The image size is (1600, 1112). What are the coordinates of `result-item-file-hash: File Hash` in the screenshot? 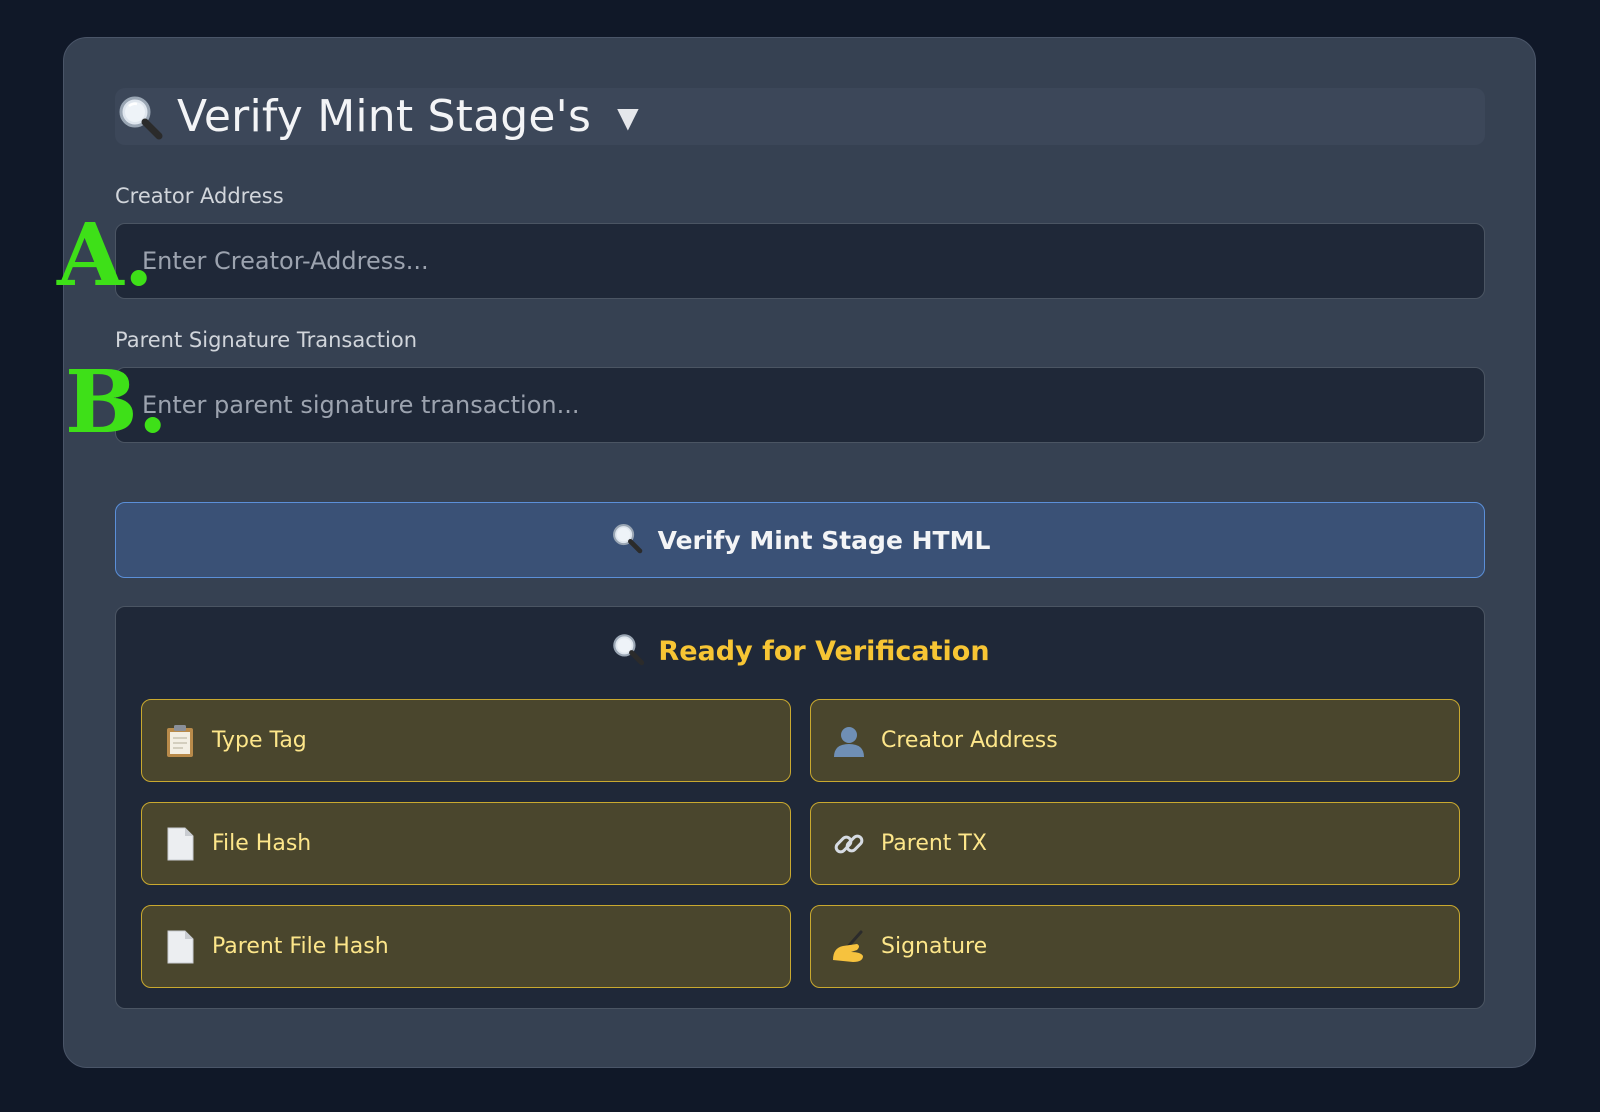 It's located at (466, 843).